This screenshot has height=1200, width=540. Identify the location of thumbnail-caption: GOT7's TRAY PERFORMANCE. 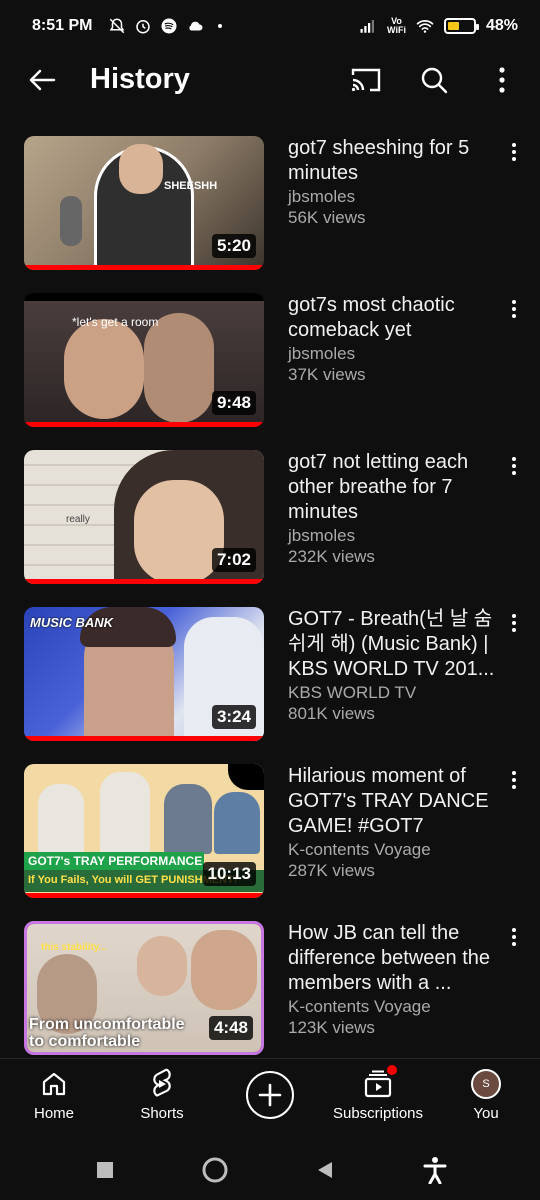
(115, 861).